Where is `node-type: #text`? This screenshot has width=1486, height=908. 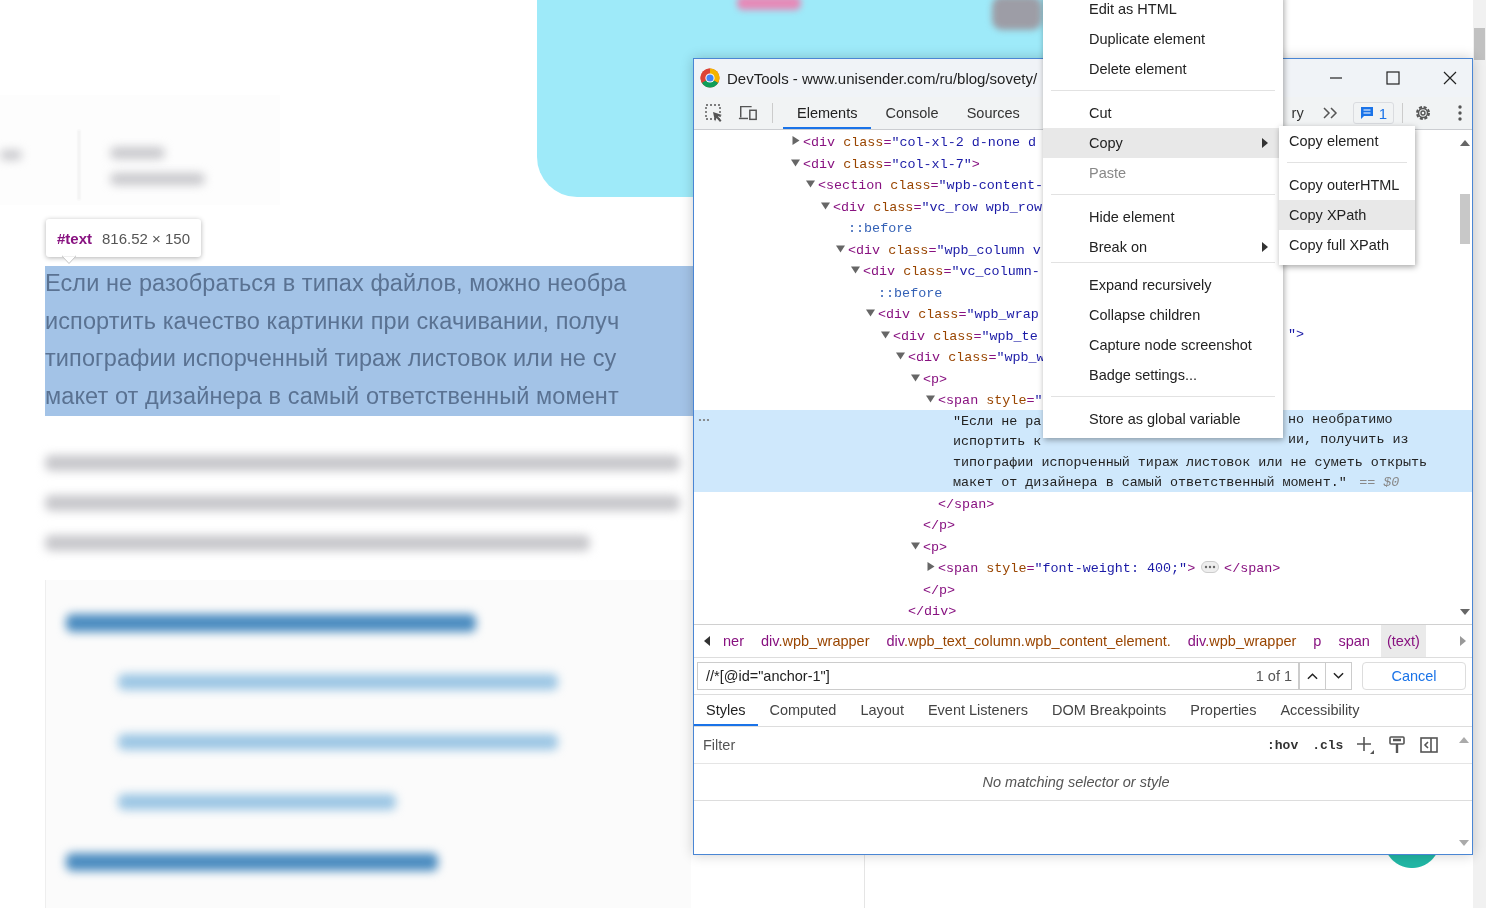
node-type: #text is located at coordinates (75, 238).